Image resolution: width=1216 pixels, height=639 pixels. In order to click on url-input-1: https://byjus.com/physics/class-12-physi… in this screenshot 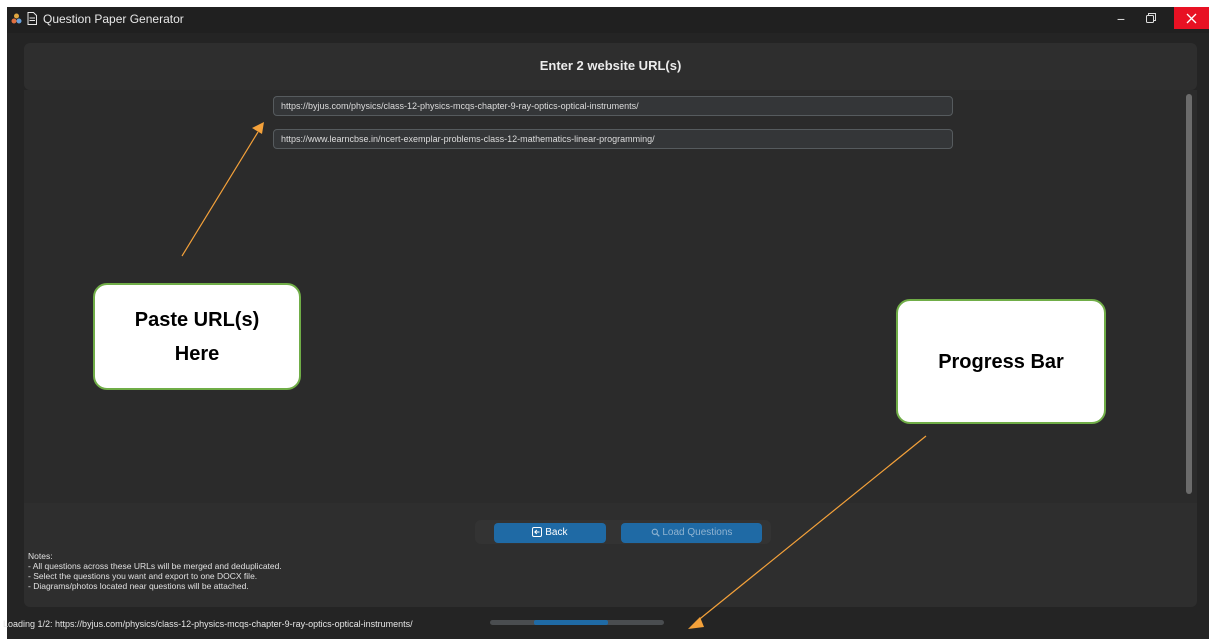, I will do `click(613, 106)`.